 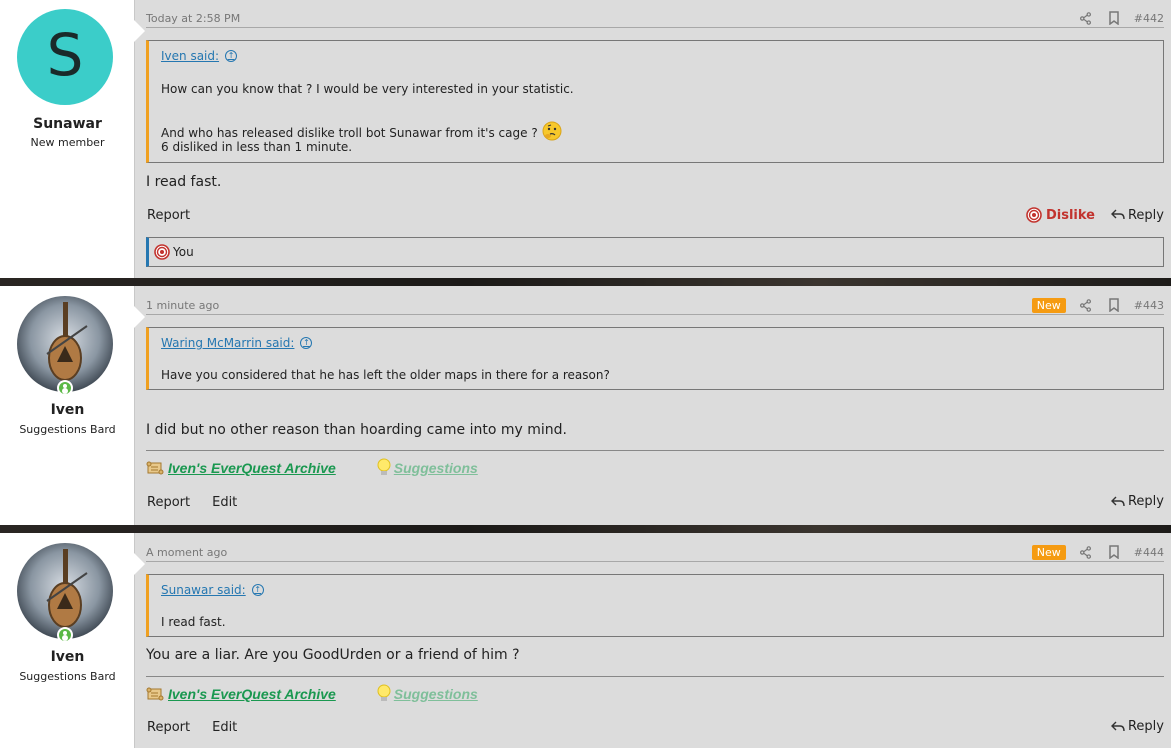 What do you see at coordinates (655, 552) in the screenshot?
I see `post-meta: A moment ago New #444` at bounding box center [655, 552].